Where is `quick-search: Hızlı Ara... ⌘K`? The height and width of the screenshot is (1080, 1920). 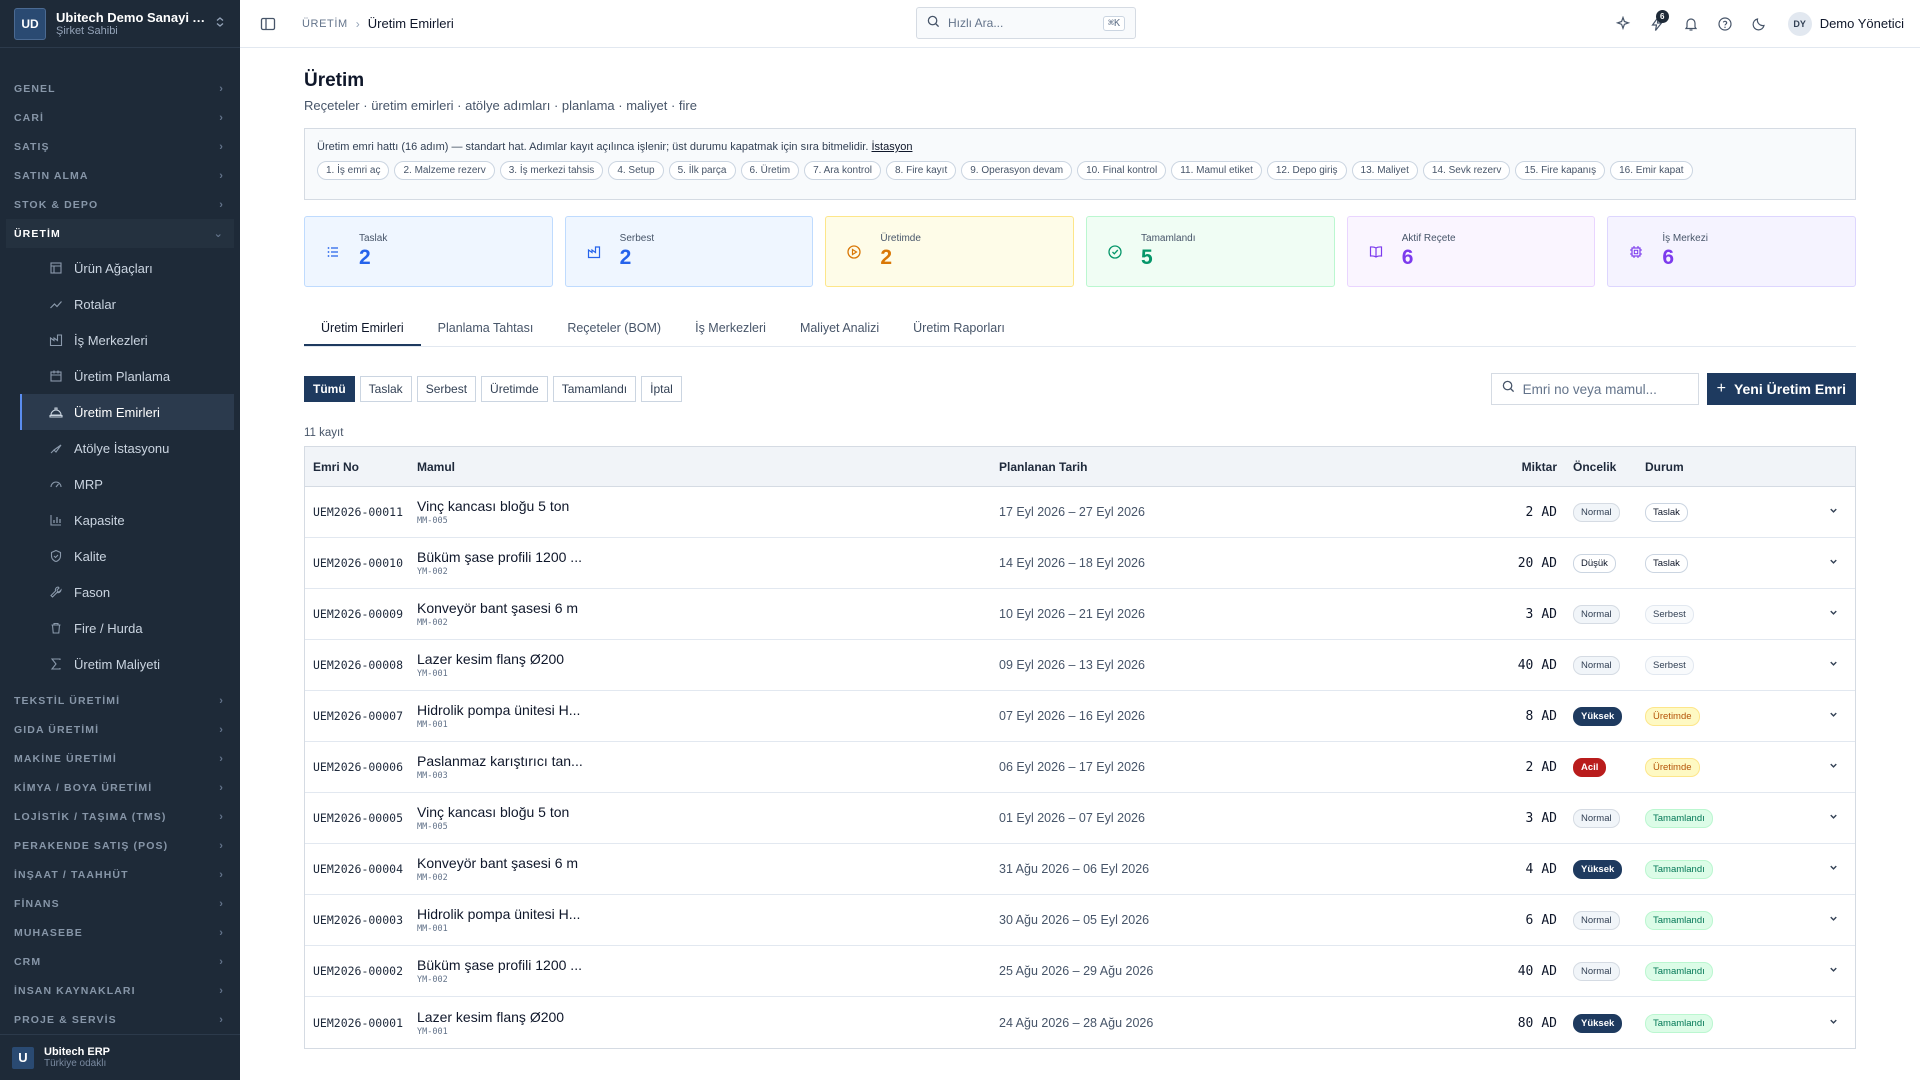
quick-search: Hızlı Ara... ⌘K is located at coordinates (1026, 23).